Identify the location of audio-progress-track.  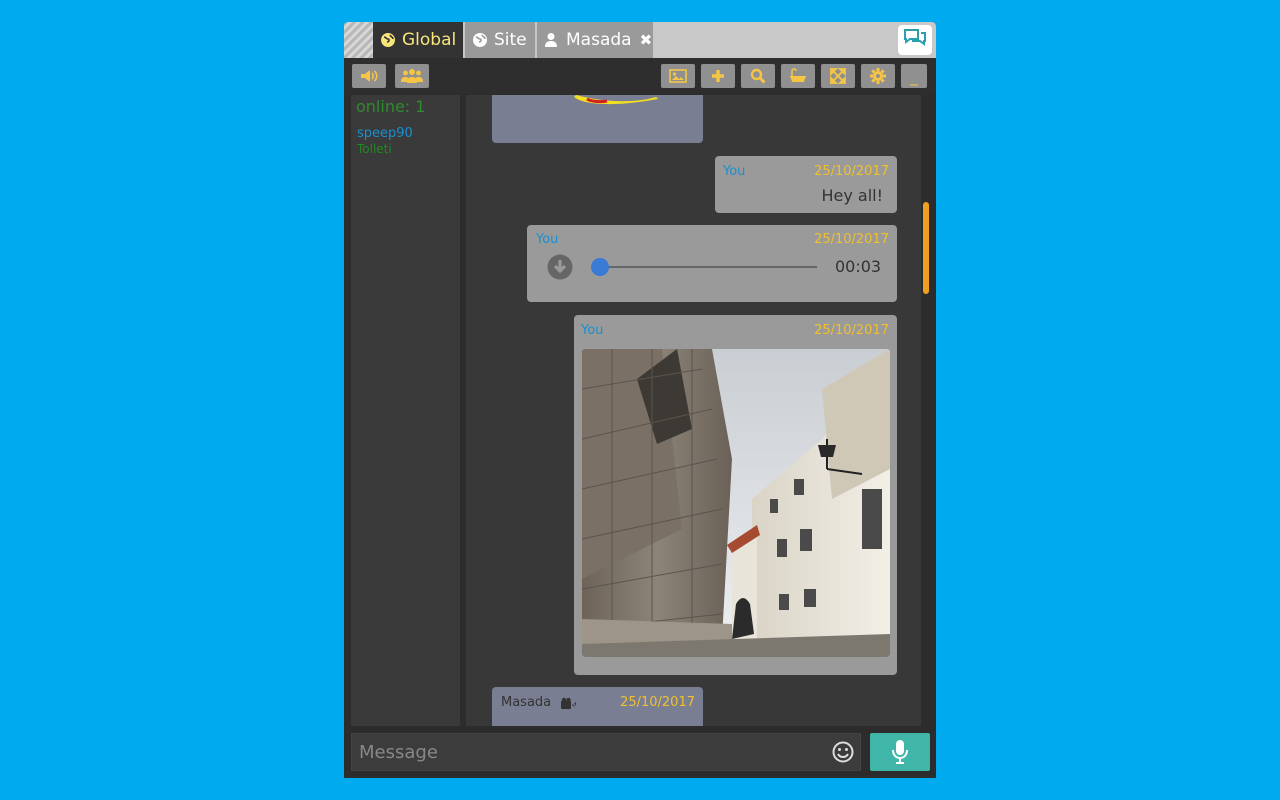
(708, 267).